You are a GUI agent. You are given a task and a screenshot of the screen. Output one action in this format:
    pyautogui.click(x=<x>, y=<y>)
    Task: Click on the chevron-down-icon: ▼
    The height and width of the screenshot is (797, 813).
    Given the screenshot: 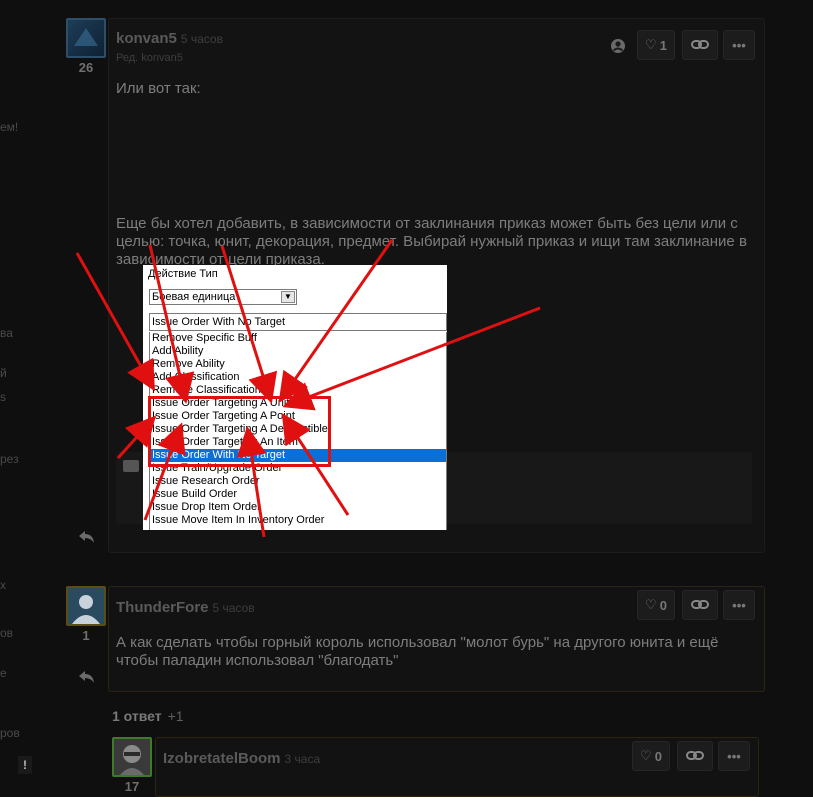 What is the action you would take?
    pyautogui.click(x=288, y=297)
    